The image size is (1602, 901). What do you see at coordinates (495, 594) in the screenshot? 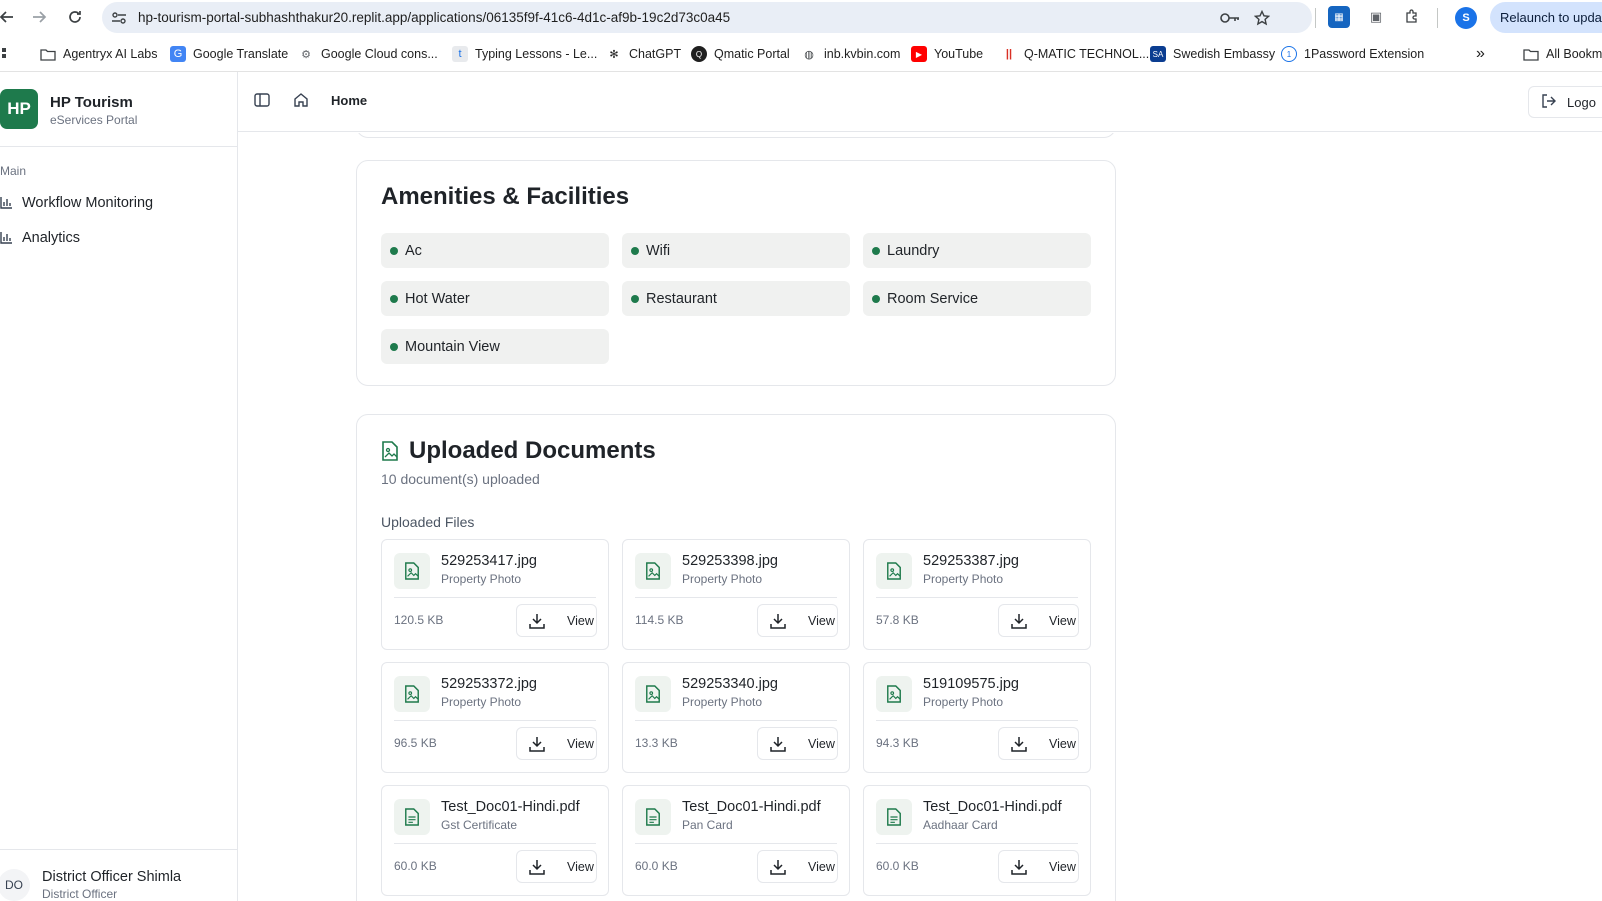
I see `file-card: 529253417.jpg Property Photo 120.5 KB View` at bounding box center [495, 594].